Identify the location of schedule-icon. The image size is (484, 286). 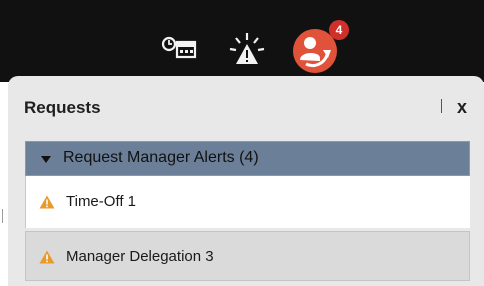
(179, 48).